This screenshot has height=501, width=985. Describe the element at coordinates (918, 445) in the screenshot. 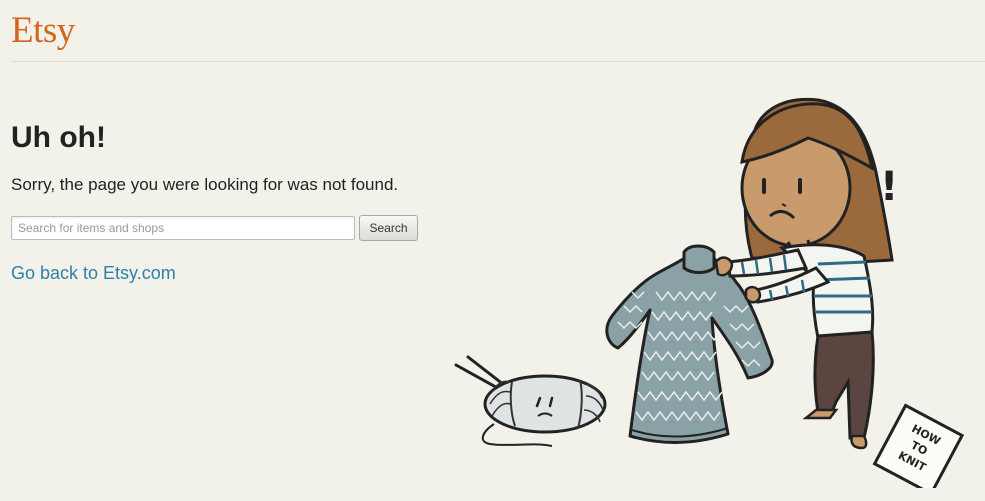

I see `how-to-knit-booklet: HOW TO KNIT` at that location.